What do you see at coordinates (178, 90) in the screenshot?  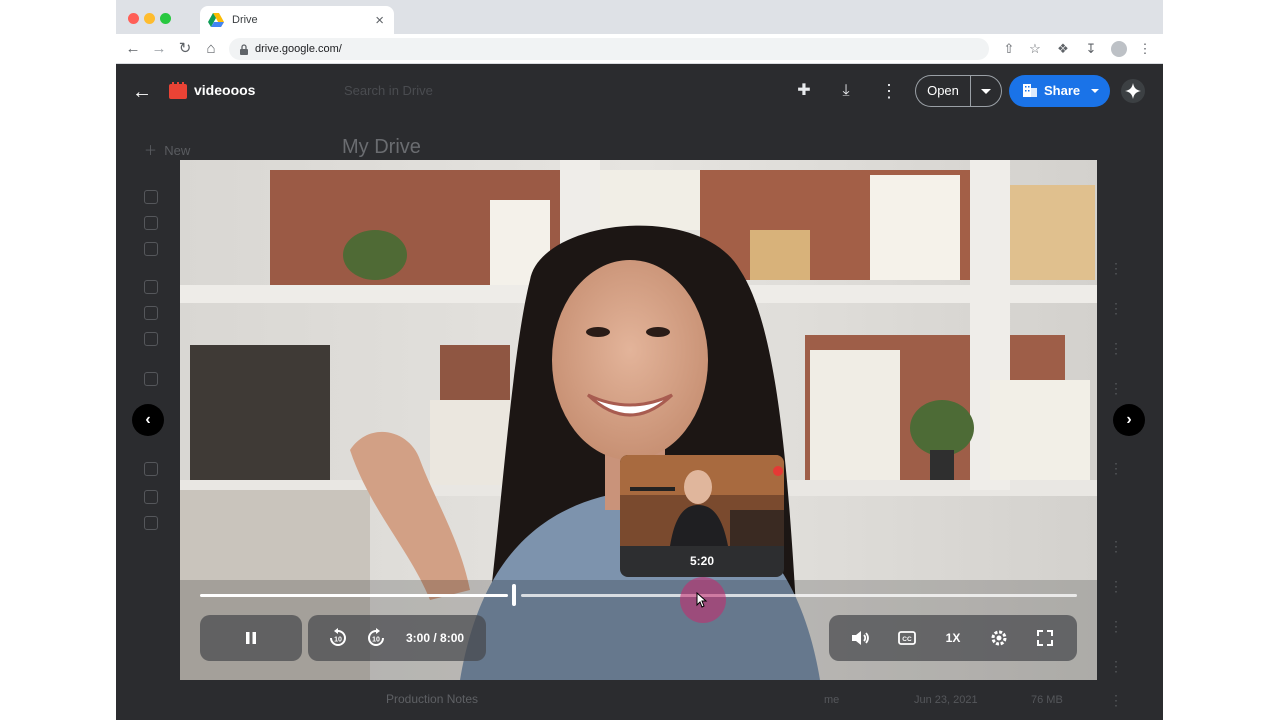 I see `video-file-icon` at bounding box center [178, 90].